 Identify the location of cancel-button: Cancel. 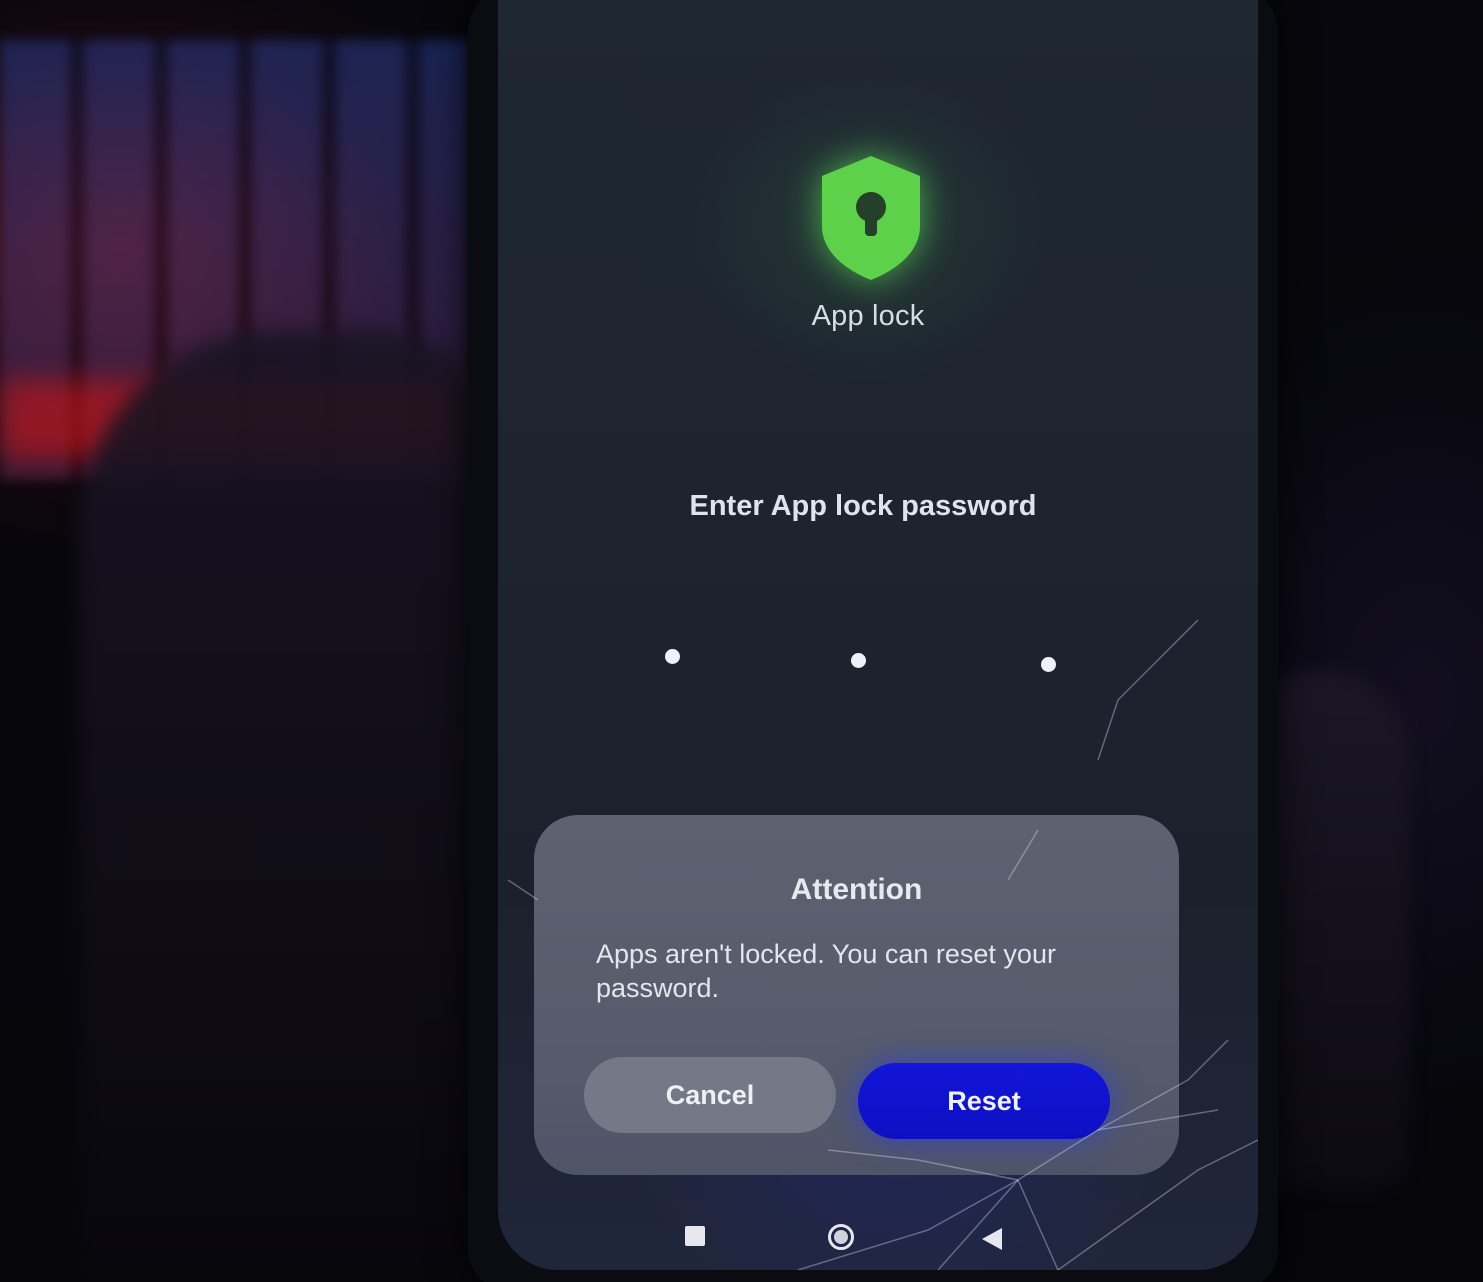
(710, 1095).